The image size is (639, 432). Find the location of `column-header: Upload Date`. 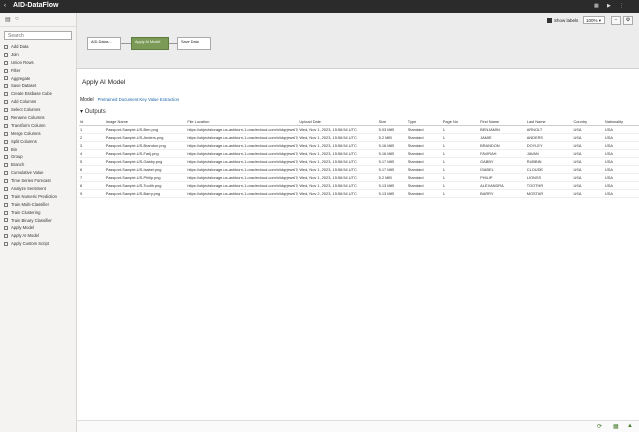

column-header: Upload Date is located at coordinates (338, 122).